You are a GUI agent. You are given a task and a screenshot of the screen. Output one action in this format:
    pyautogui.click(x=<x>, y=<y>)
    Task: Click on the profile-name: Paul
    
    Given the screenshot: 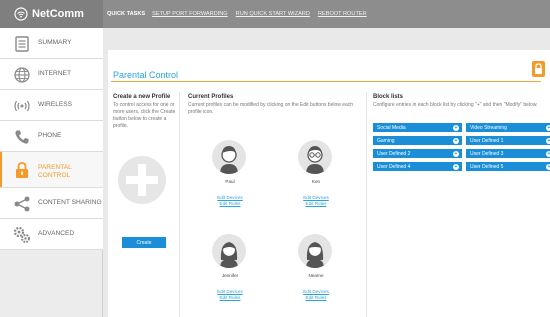 What is the action you would take?
    pyautogui.click(x=230, y=181)
    